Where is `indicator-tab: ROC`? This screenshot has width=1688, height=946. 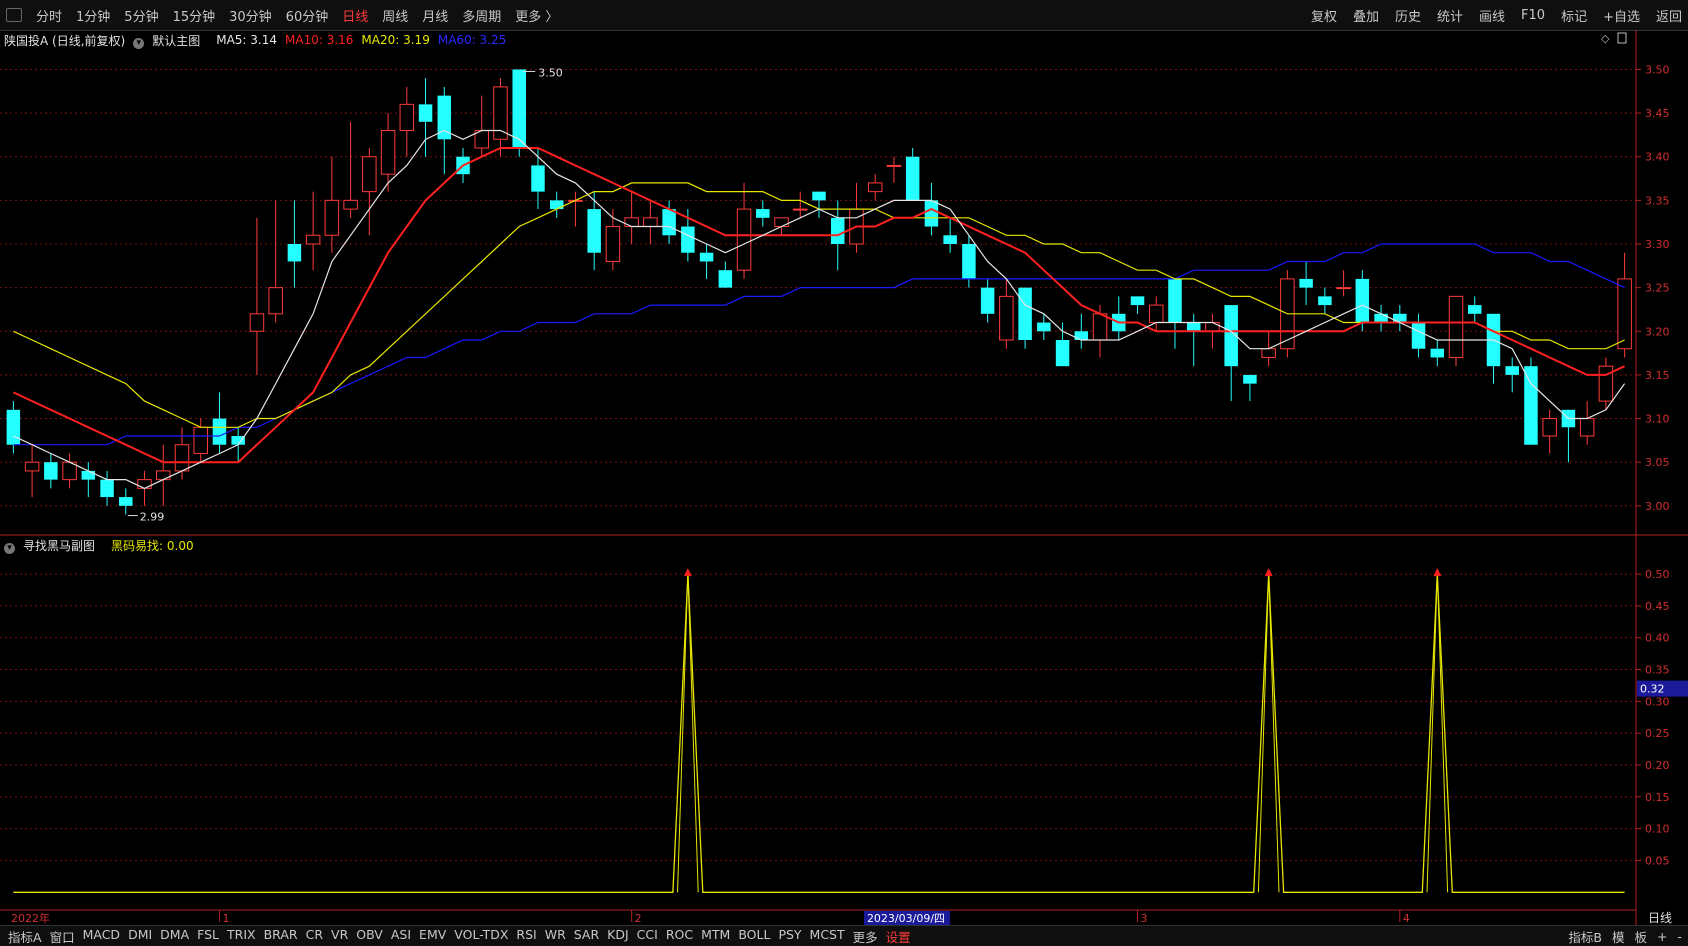 indicator-tab: ROC is located at coordinates (679, 936).